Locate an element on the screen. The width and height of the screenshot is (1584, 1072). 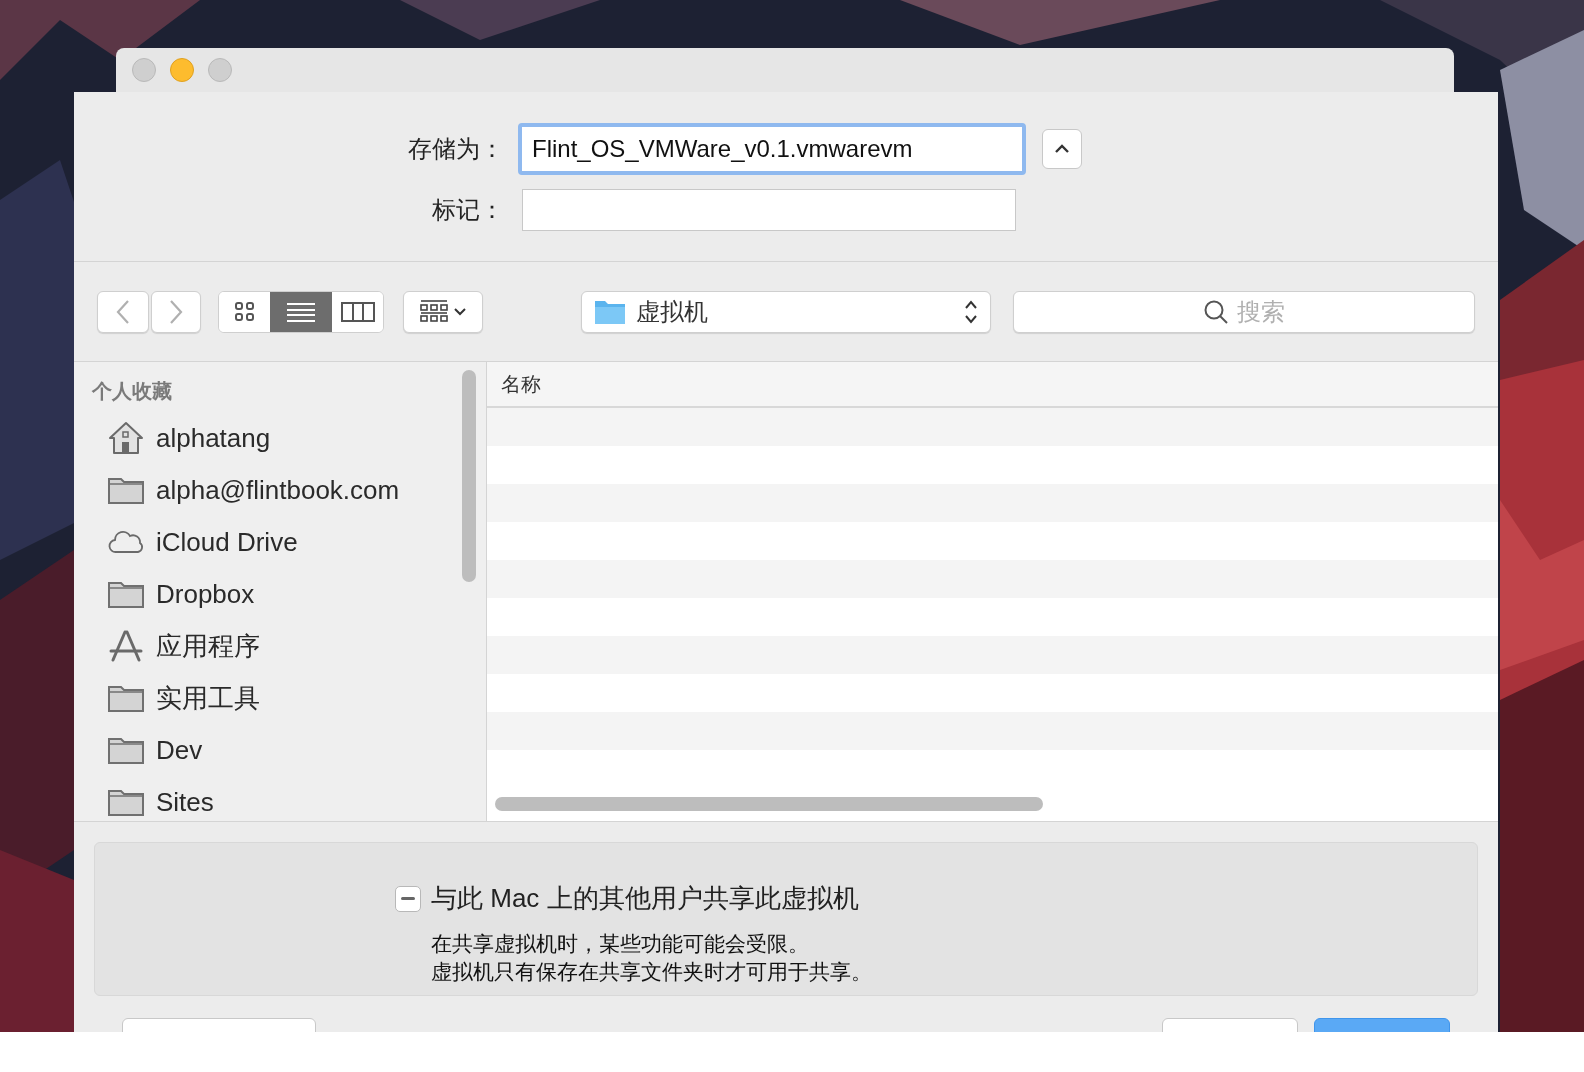
arrange-grid-icon is located at coordinates (434, 311).